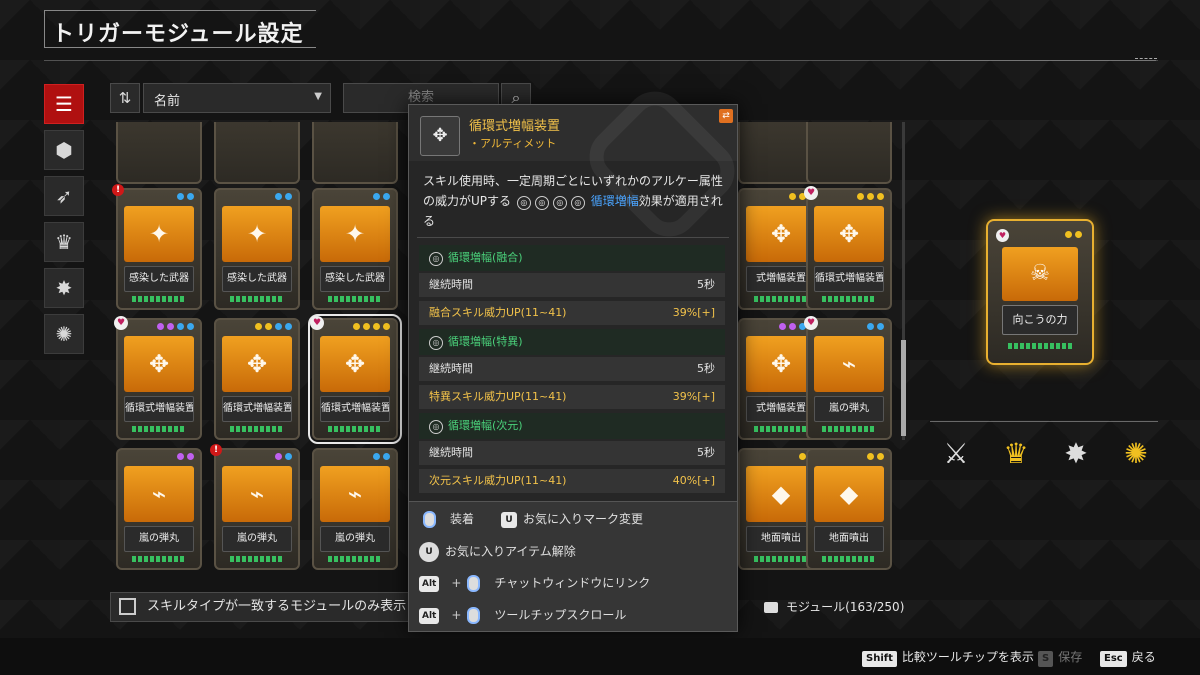 This screenshot has width=1200, height=675. I want to click on unfavorite-control: U お気に入りアイテム解除, so click(497, 552).